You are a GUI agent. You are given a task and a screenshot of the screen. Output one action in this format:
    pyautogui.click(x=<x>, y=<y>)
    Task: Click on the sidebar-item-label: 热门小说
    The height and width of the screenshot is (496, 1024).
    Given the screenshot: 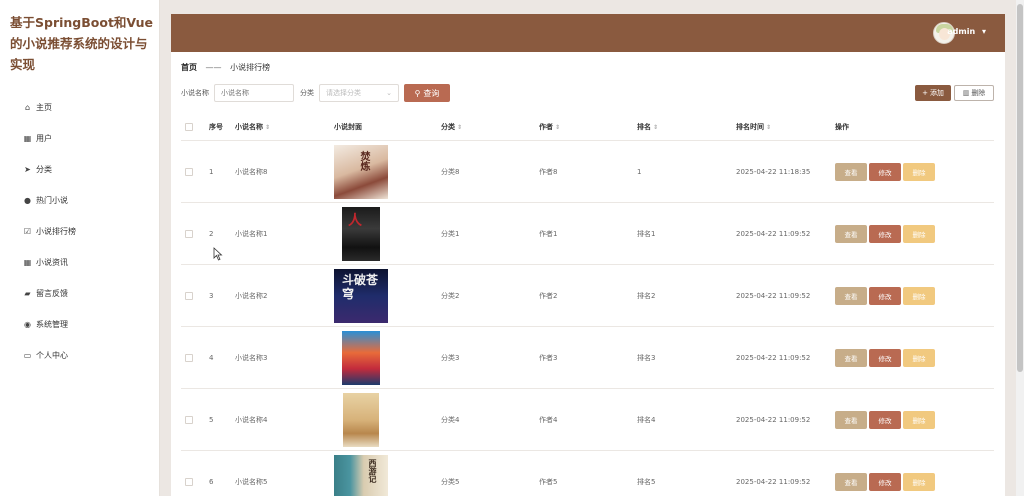 What is the action you would take?
    pyautogui.click(x=52, y=200)
    